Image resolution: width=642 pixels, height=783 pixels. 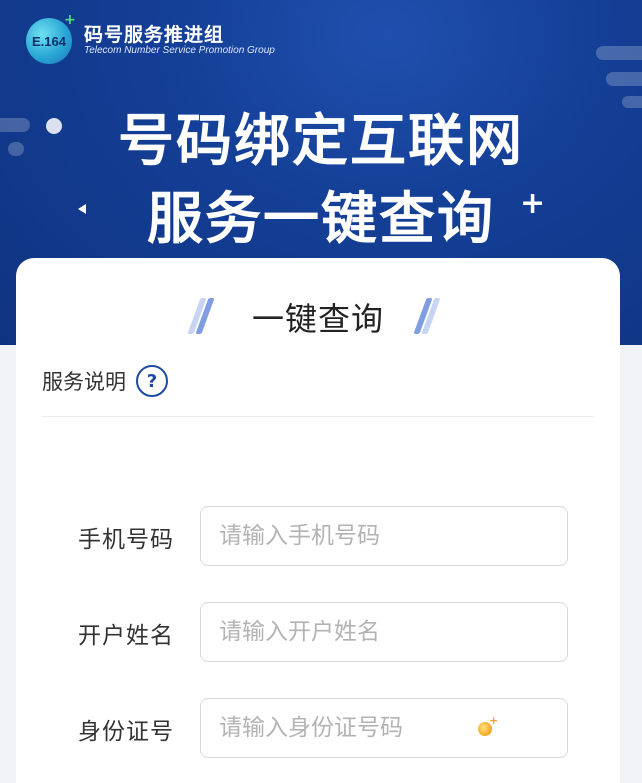 I want to click on id-number-input, so click(x=384, y=728).